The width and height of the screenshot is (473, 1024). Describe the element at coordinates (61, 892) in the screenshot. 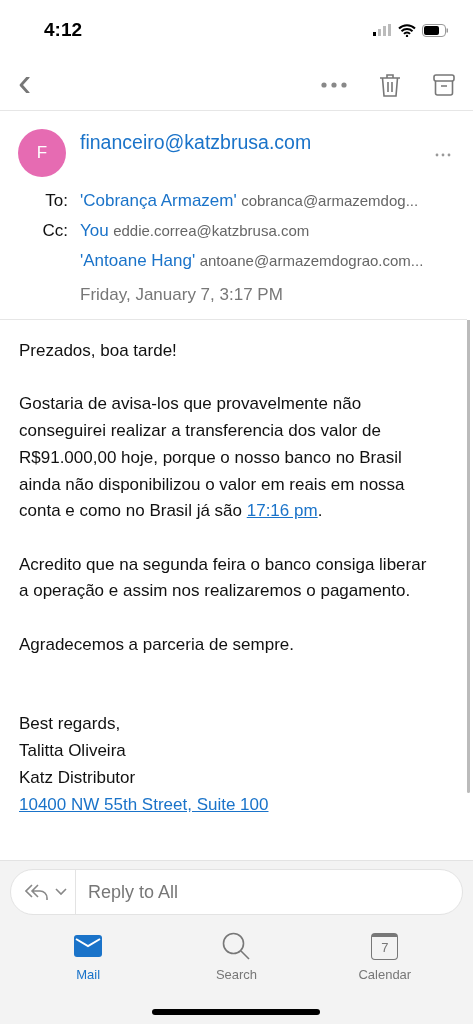

I see `chevron-down-icon` at that location.